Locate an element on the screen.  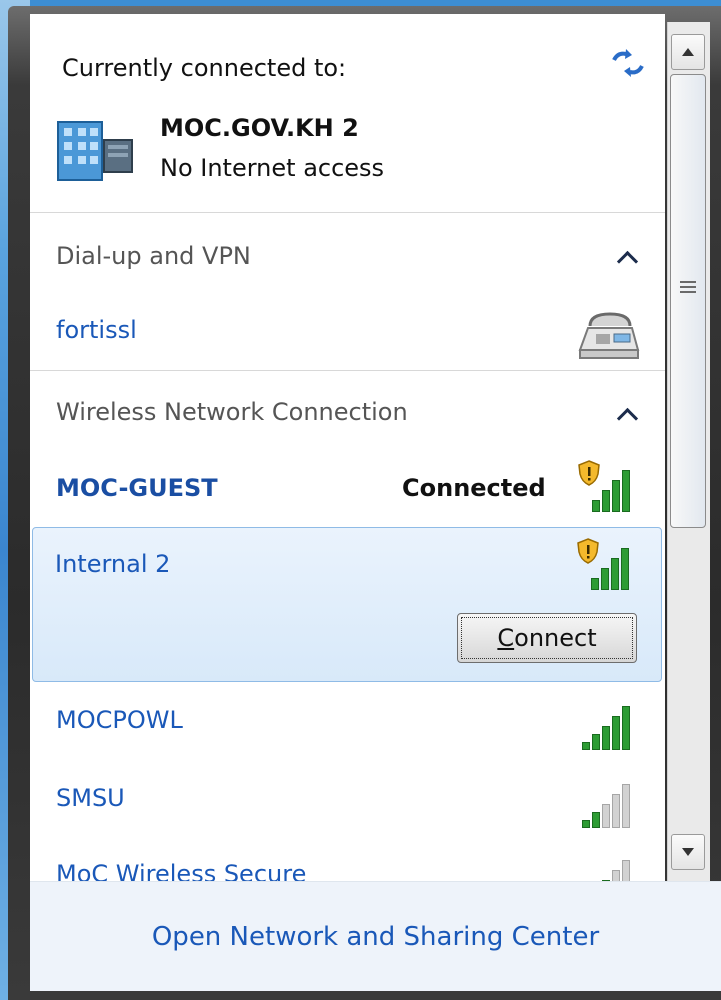
scroll-down-button is located at coordinates (688, 852).